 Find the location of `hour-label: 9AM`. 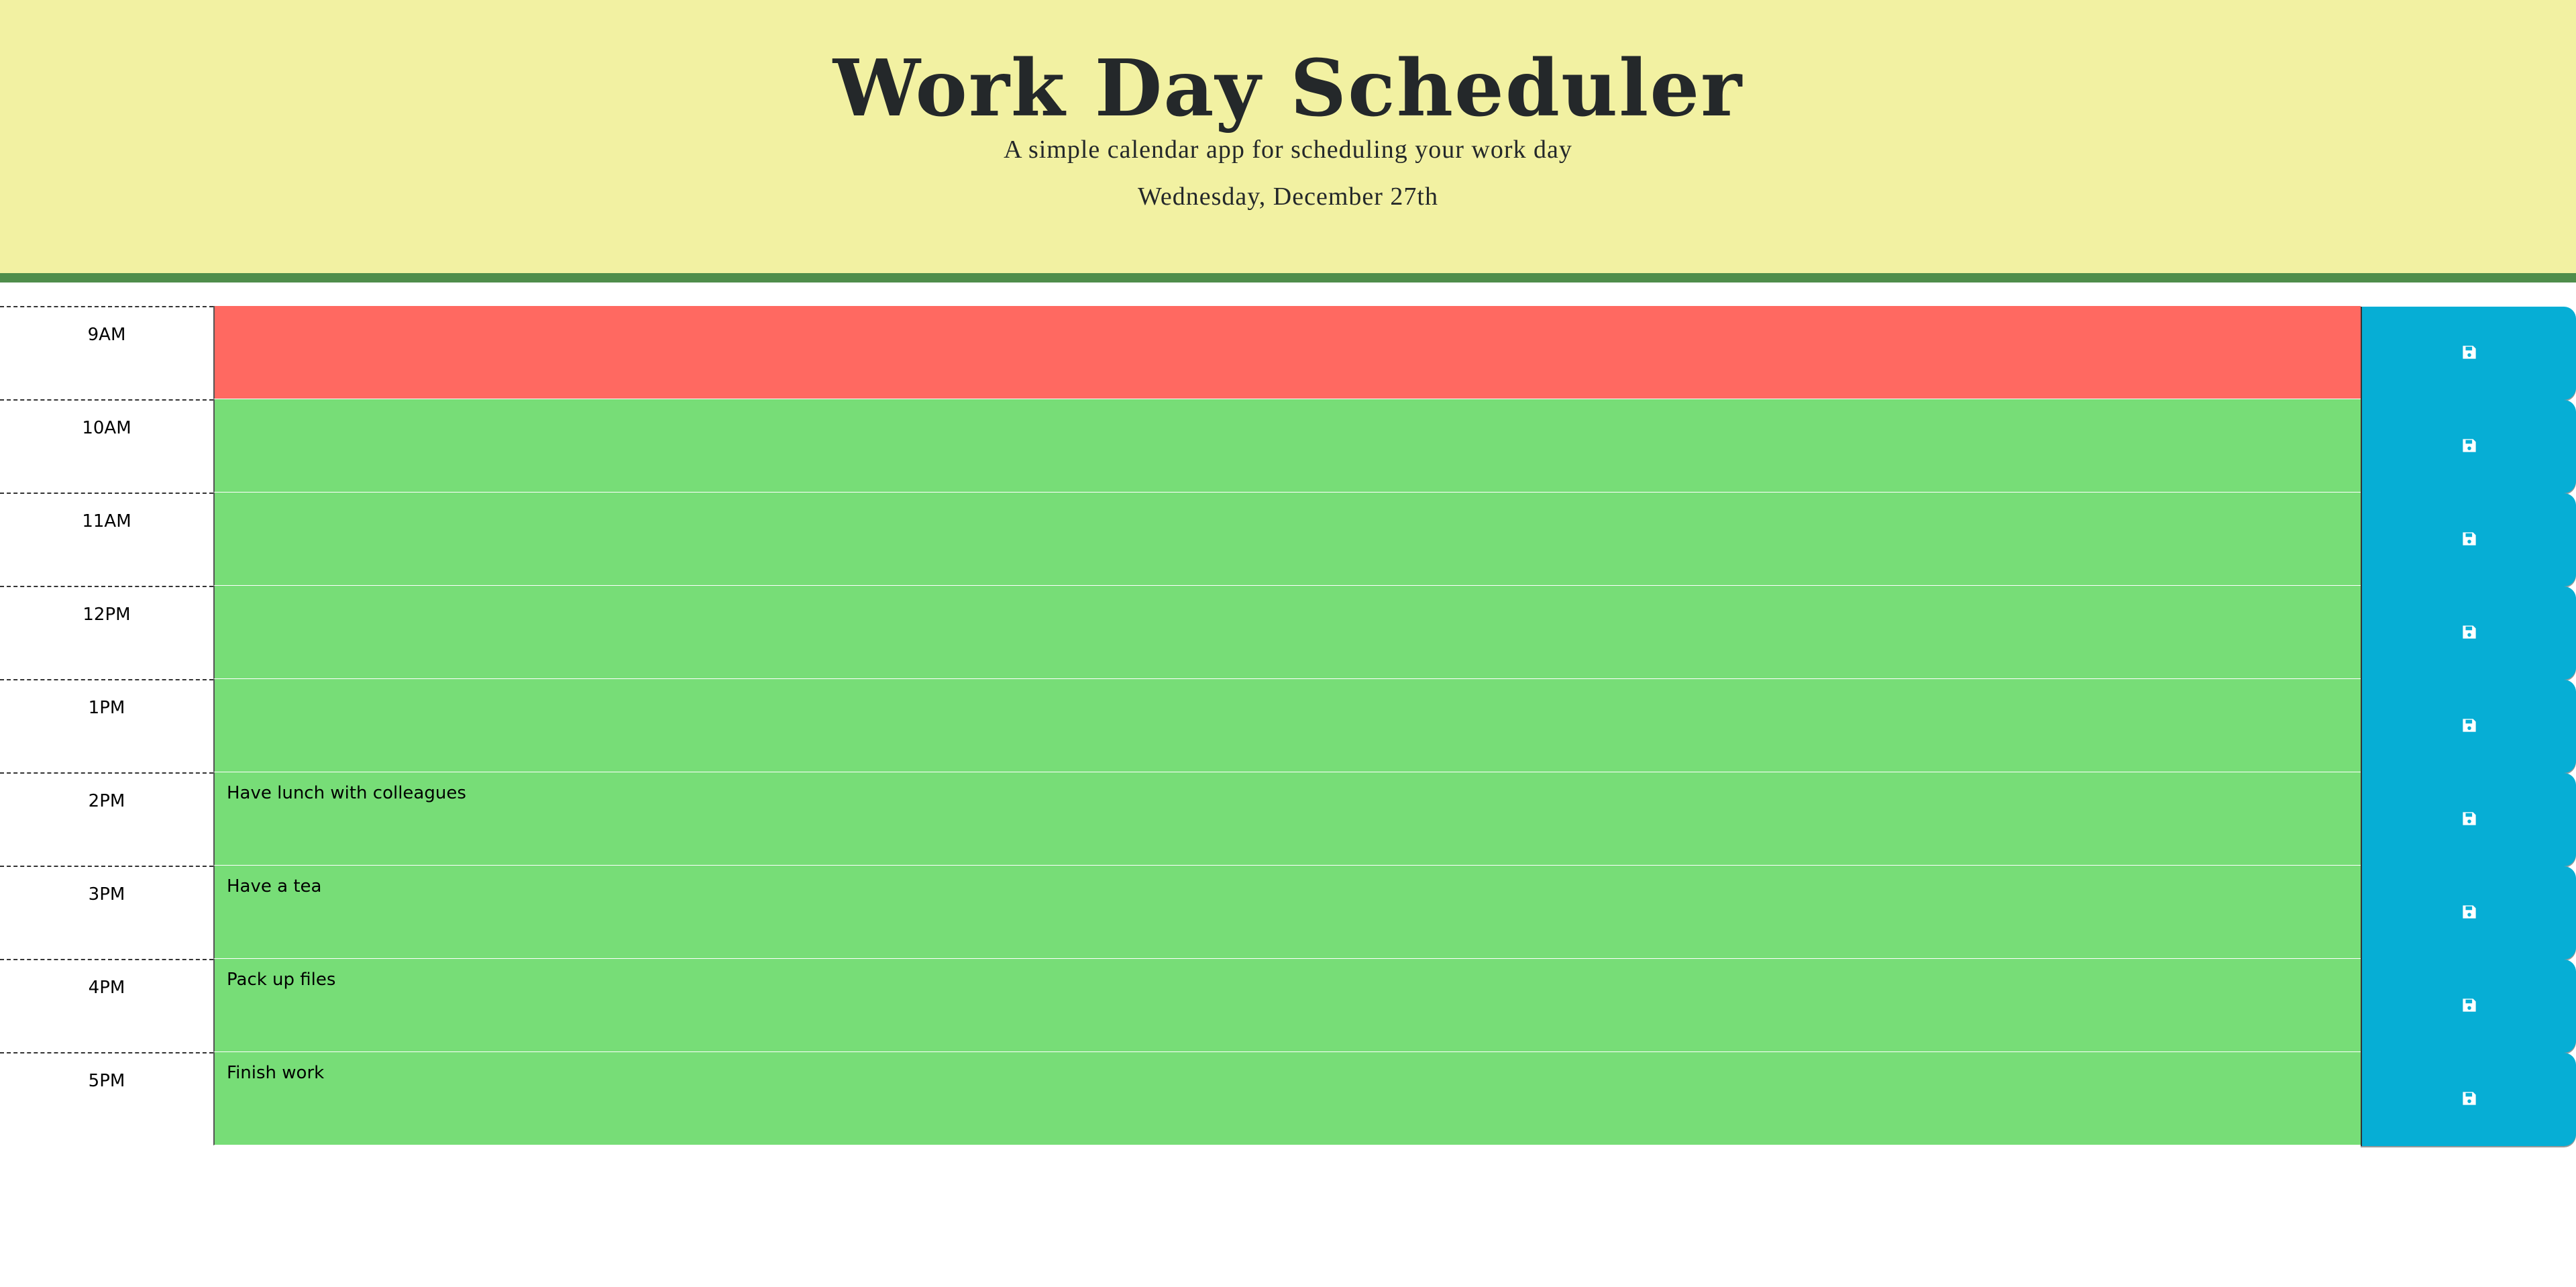

hour-label: 9AM is located at coordinates (106, 352).